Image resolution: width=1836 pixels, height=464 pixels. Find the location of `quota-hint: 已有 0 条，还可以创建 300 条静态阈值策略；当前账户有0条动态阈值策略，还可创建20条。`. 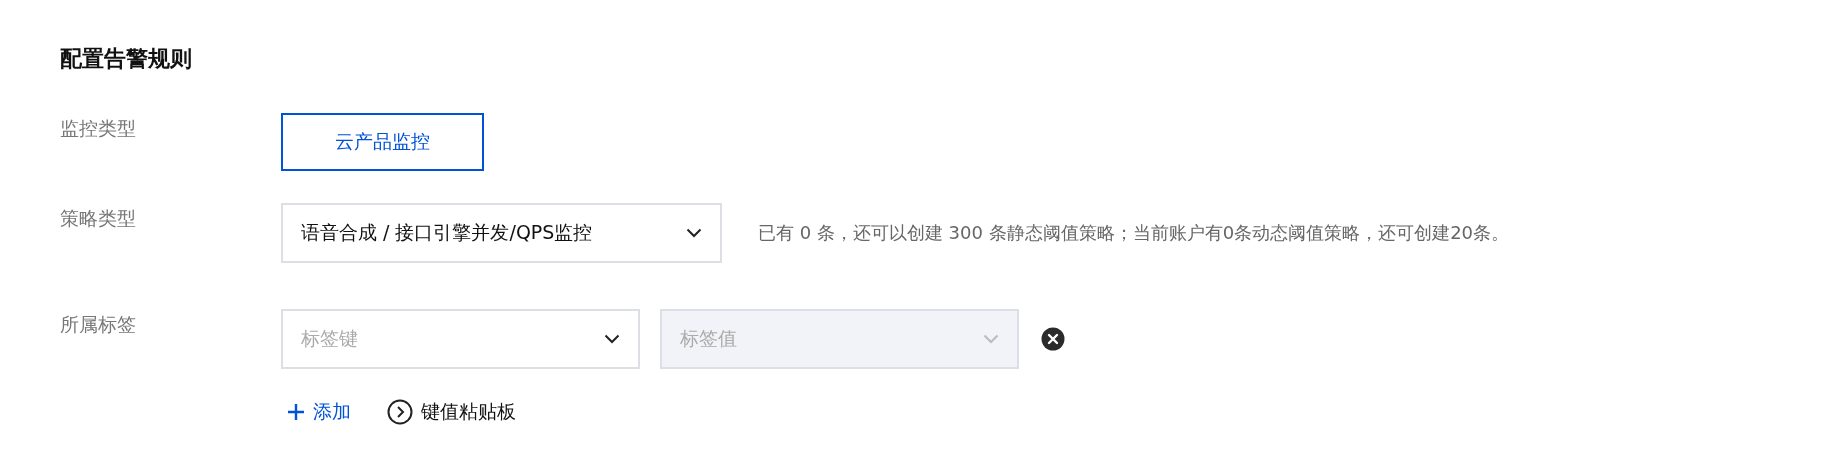

quota-hint: 已有 0 条，还可以创建 300 条静态阈值策略；当前账户有0条动态阈值策略，还可创建20条。 is located at coordinates (1134, 233).